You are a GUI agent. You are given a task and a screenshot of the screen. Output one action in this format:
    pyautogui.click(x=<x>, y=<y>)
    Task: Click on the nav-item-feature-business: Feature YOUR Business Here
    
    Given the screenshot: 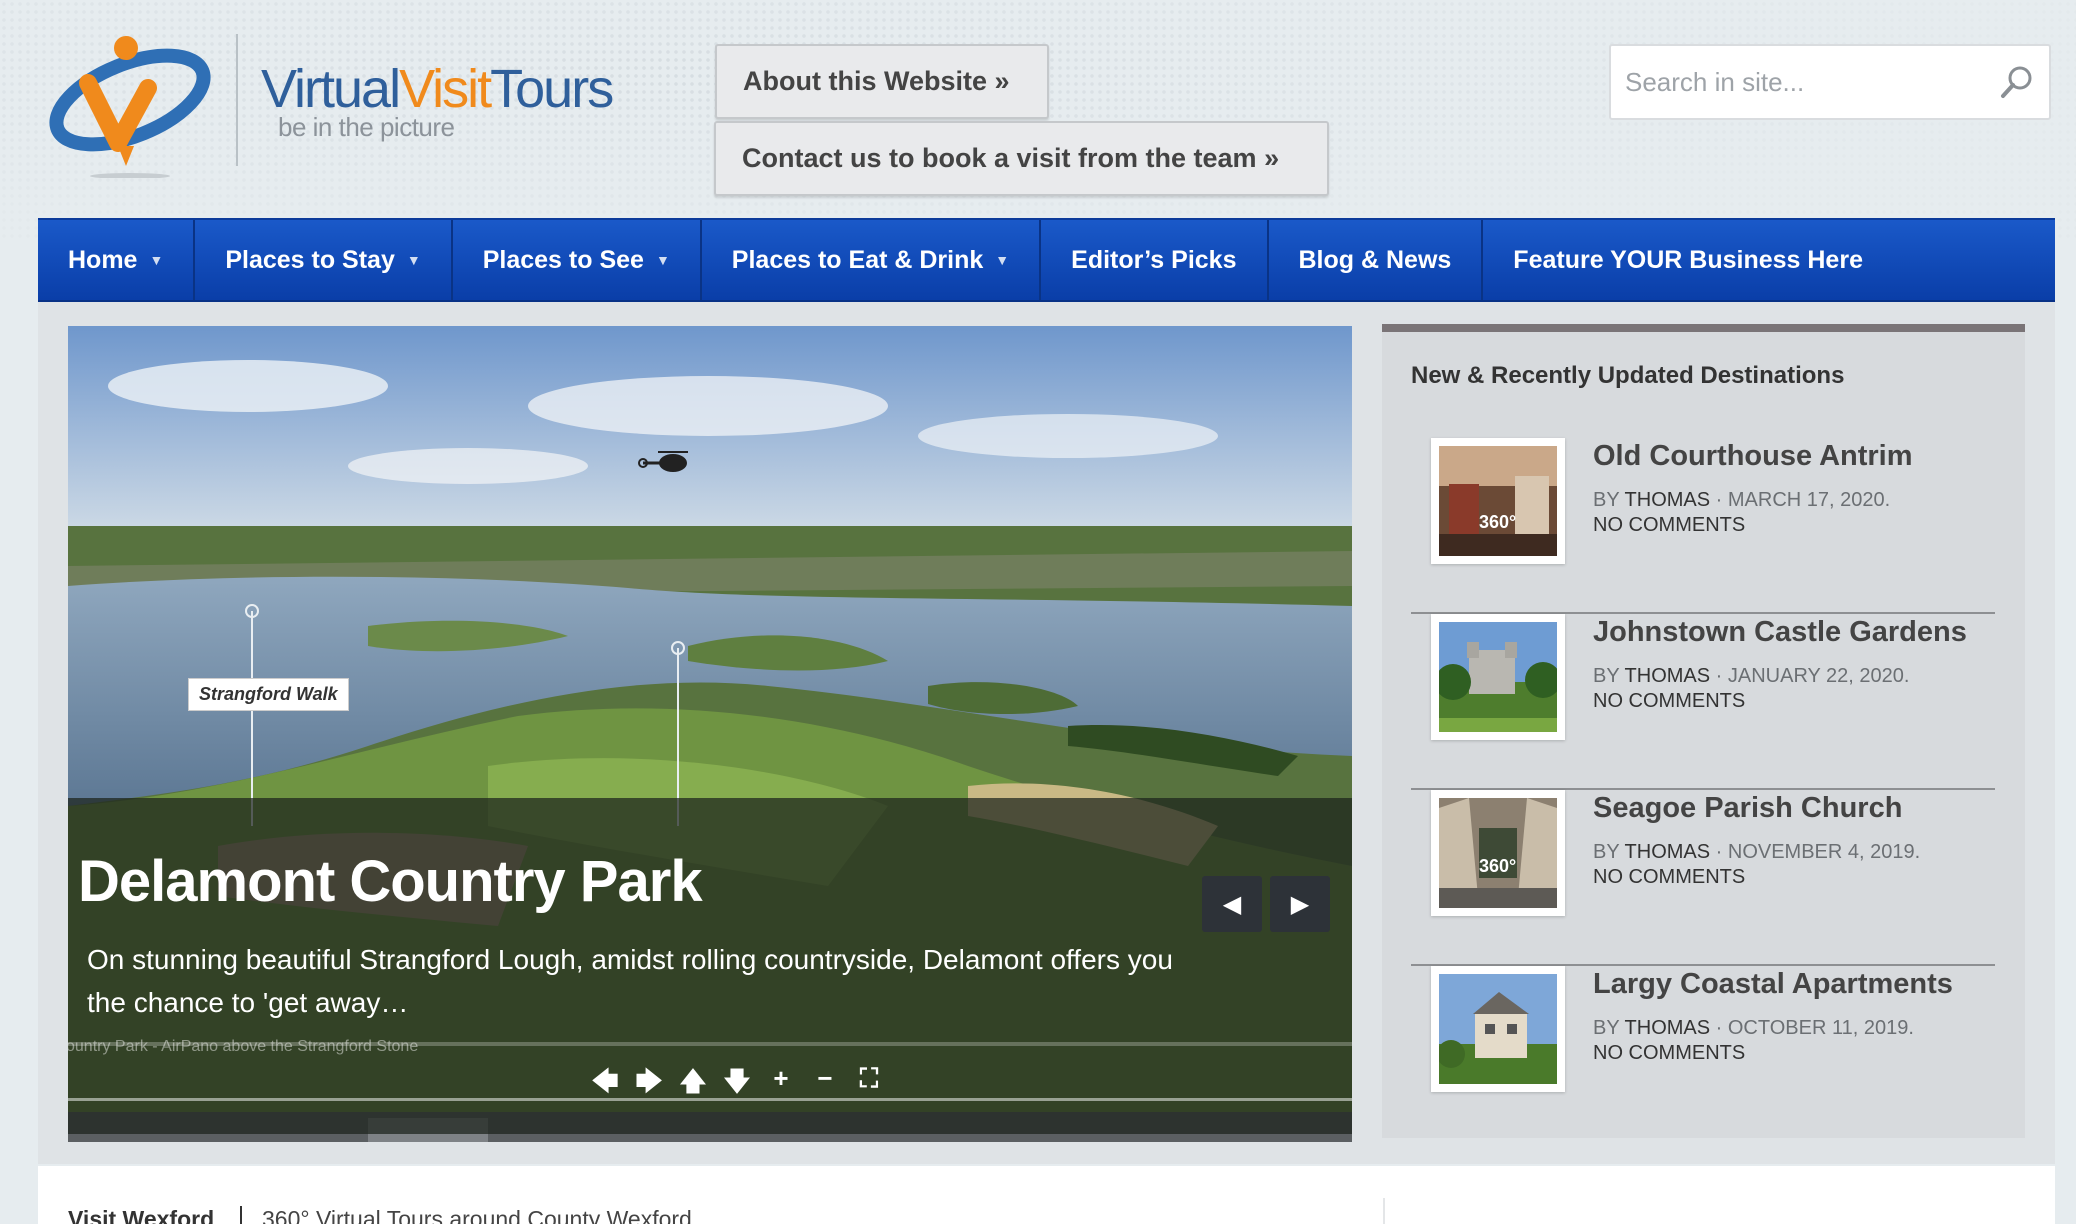 What is the action you would take?
    pyautogui.click(x=1688, y=260)
    